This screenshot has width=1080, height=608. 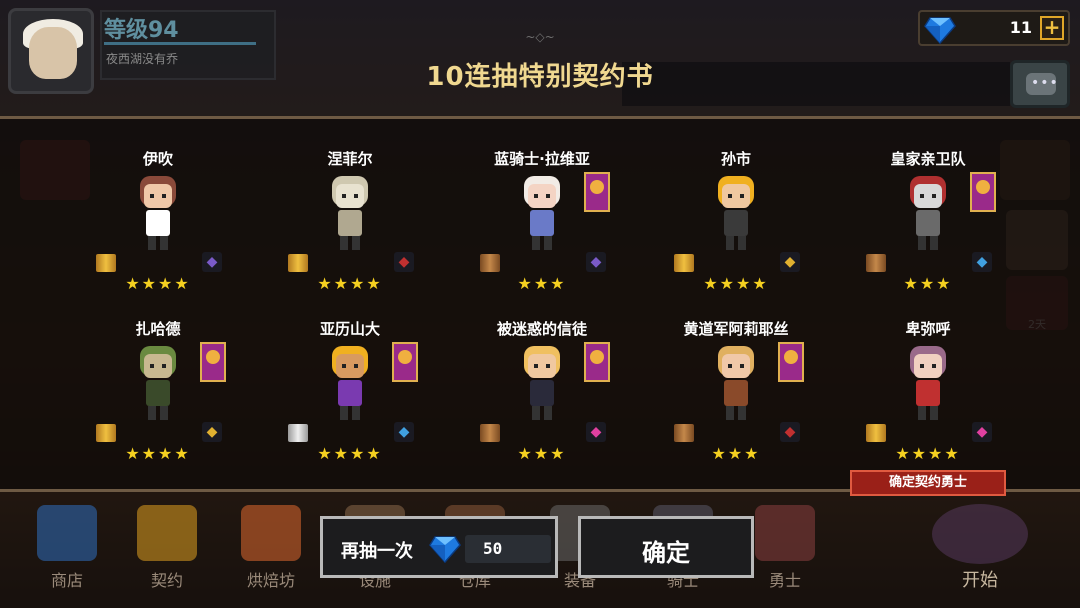 What do you see at coordinates (928, 159) in the screenshot?
I see `hero-name: 皇家亲卫队` at bounding box center [928, 159].